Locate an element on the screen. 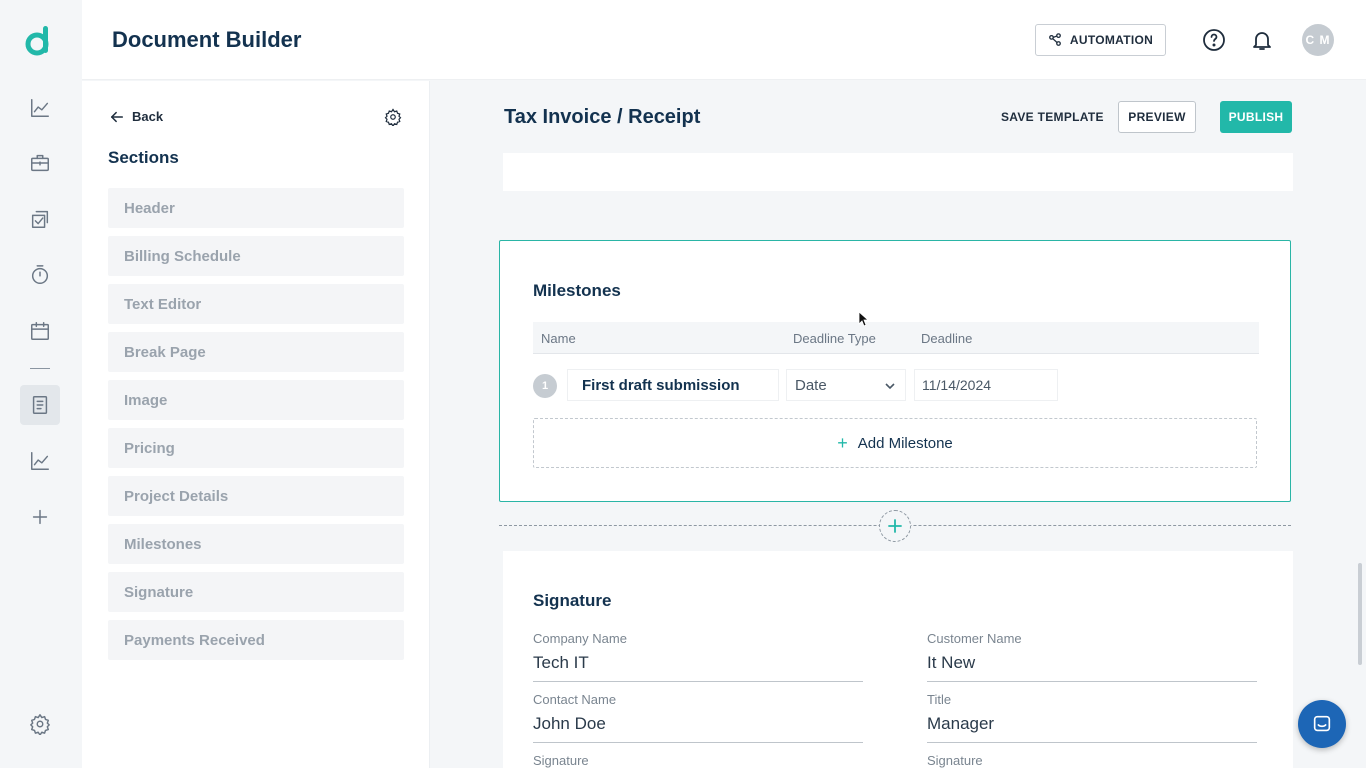  back-link: Back is located at coordinates (136, 116).